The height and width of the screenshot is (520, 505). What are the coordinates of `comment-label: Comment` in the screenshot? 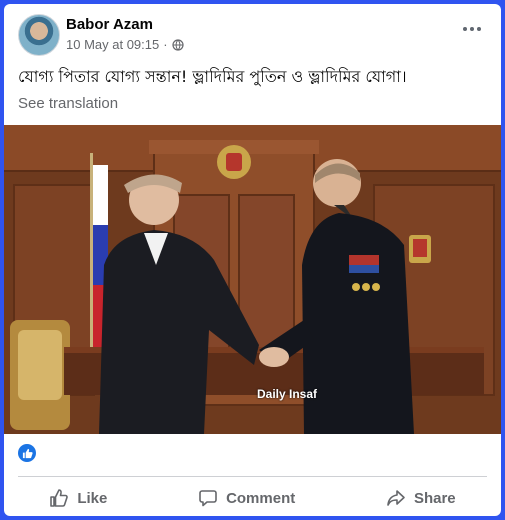 It's located at (261, 498).